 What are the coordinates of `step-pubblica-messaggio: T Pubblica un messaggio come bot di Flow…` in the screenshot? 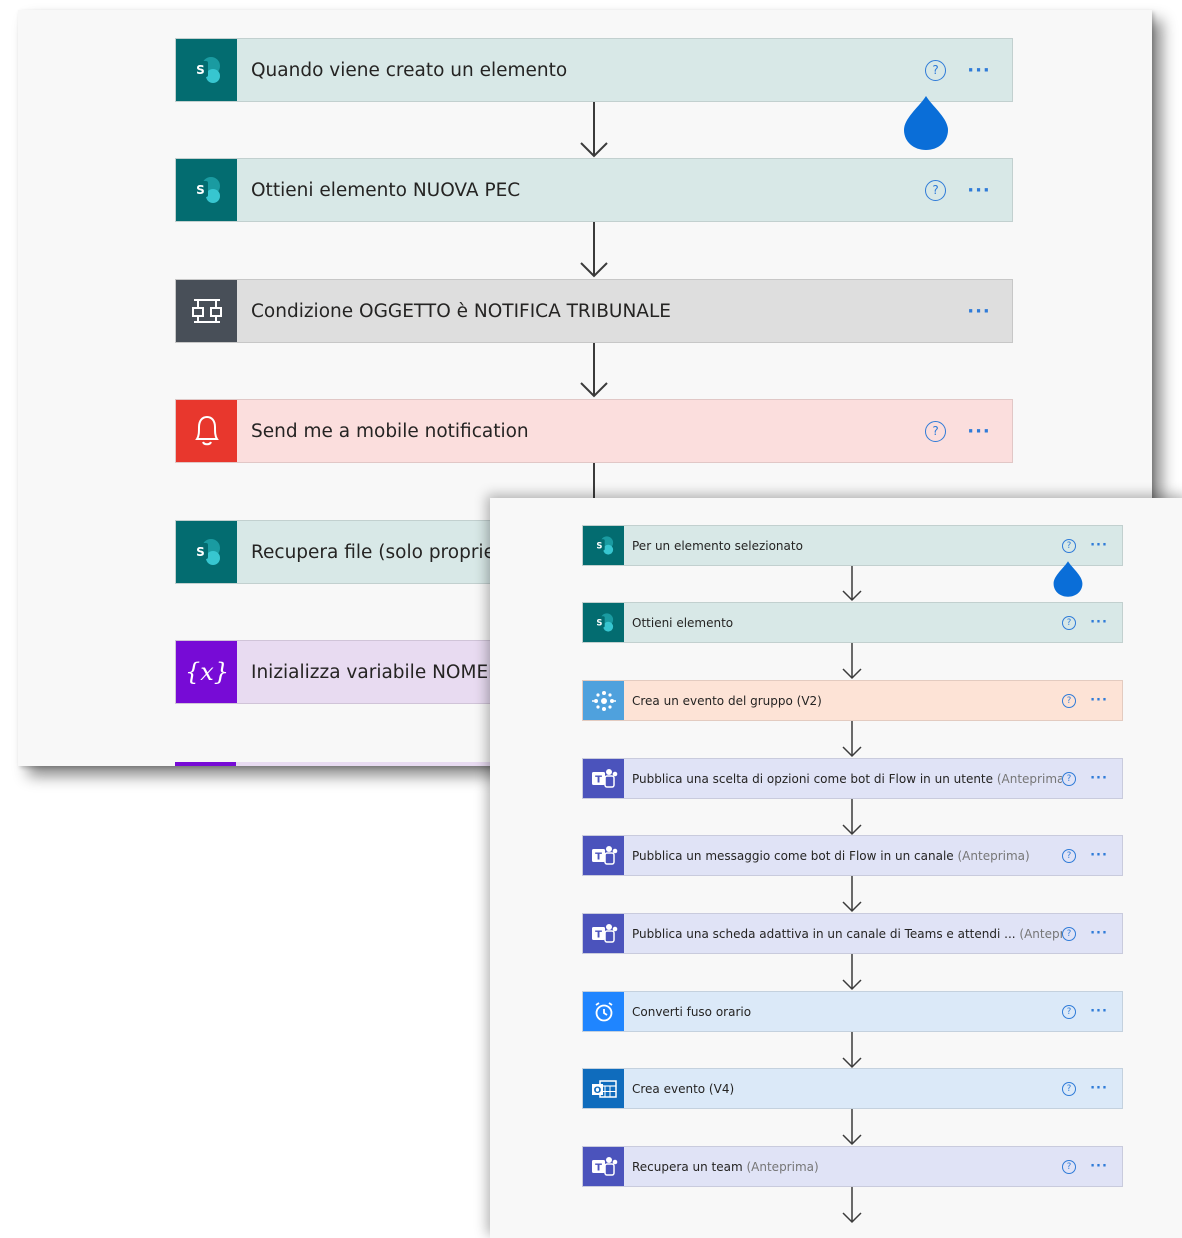 It's located at (852, 855).